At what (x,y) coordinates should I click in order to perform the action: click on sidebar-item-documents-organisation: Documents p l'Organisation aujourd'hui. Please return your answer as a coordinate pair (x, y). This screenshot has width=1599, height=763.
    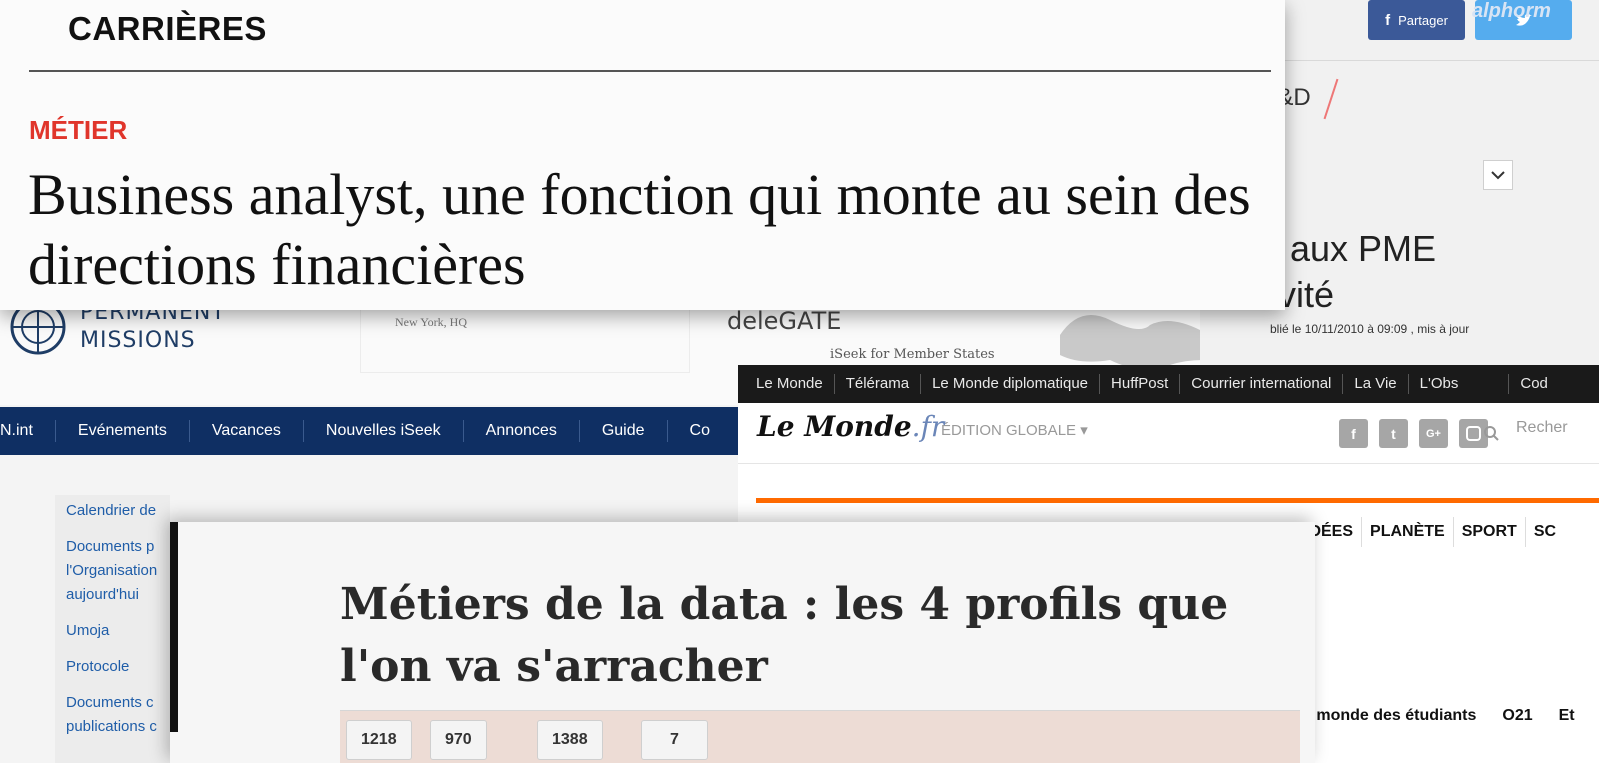
    Looking at the image, I should click on (112, 577).